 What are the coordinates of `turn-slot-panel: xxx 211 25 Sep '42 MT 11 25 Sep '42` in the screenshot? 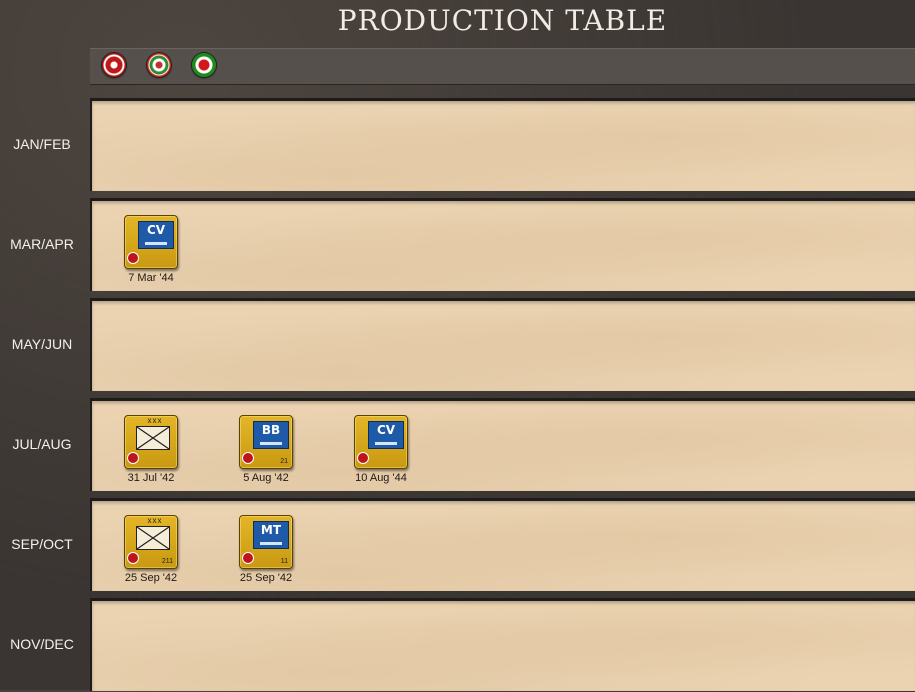 It's located at (502, 544).